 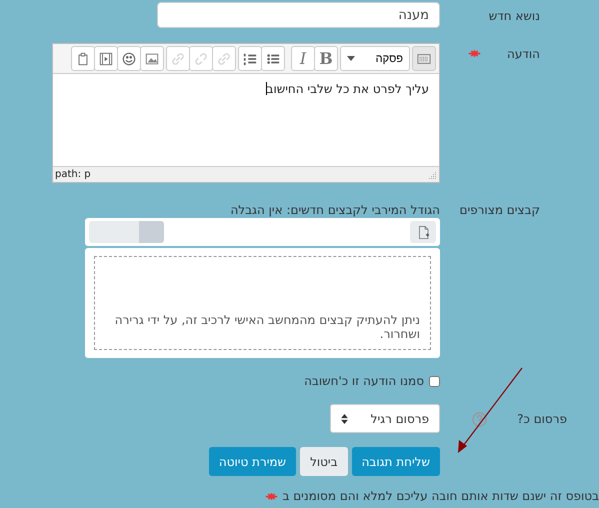 I want to click on image-icon, so click(x=152, y=59).